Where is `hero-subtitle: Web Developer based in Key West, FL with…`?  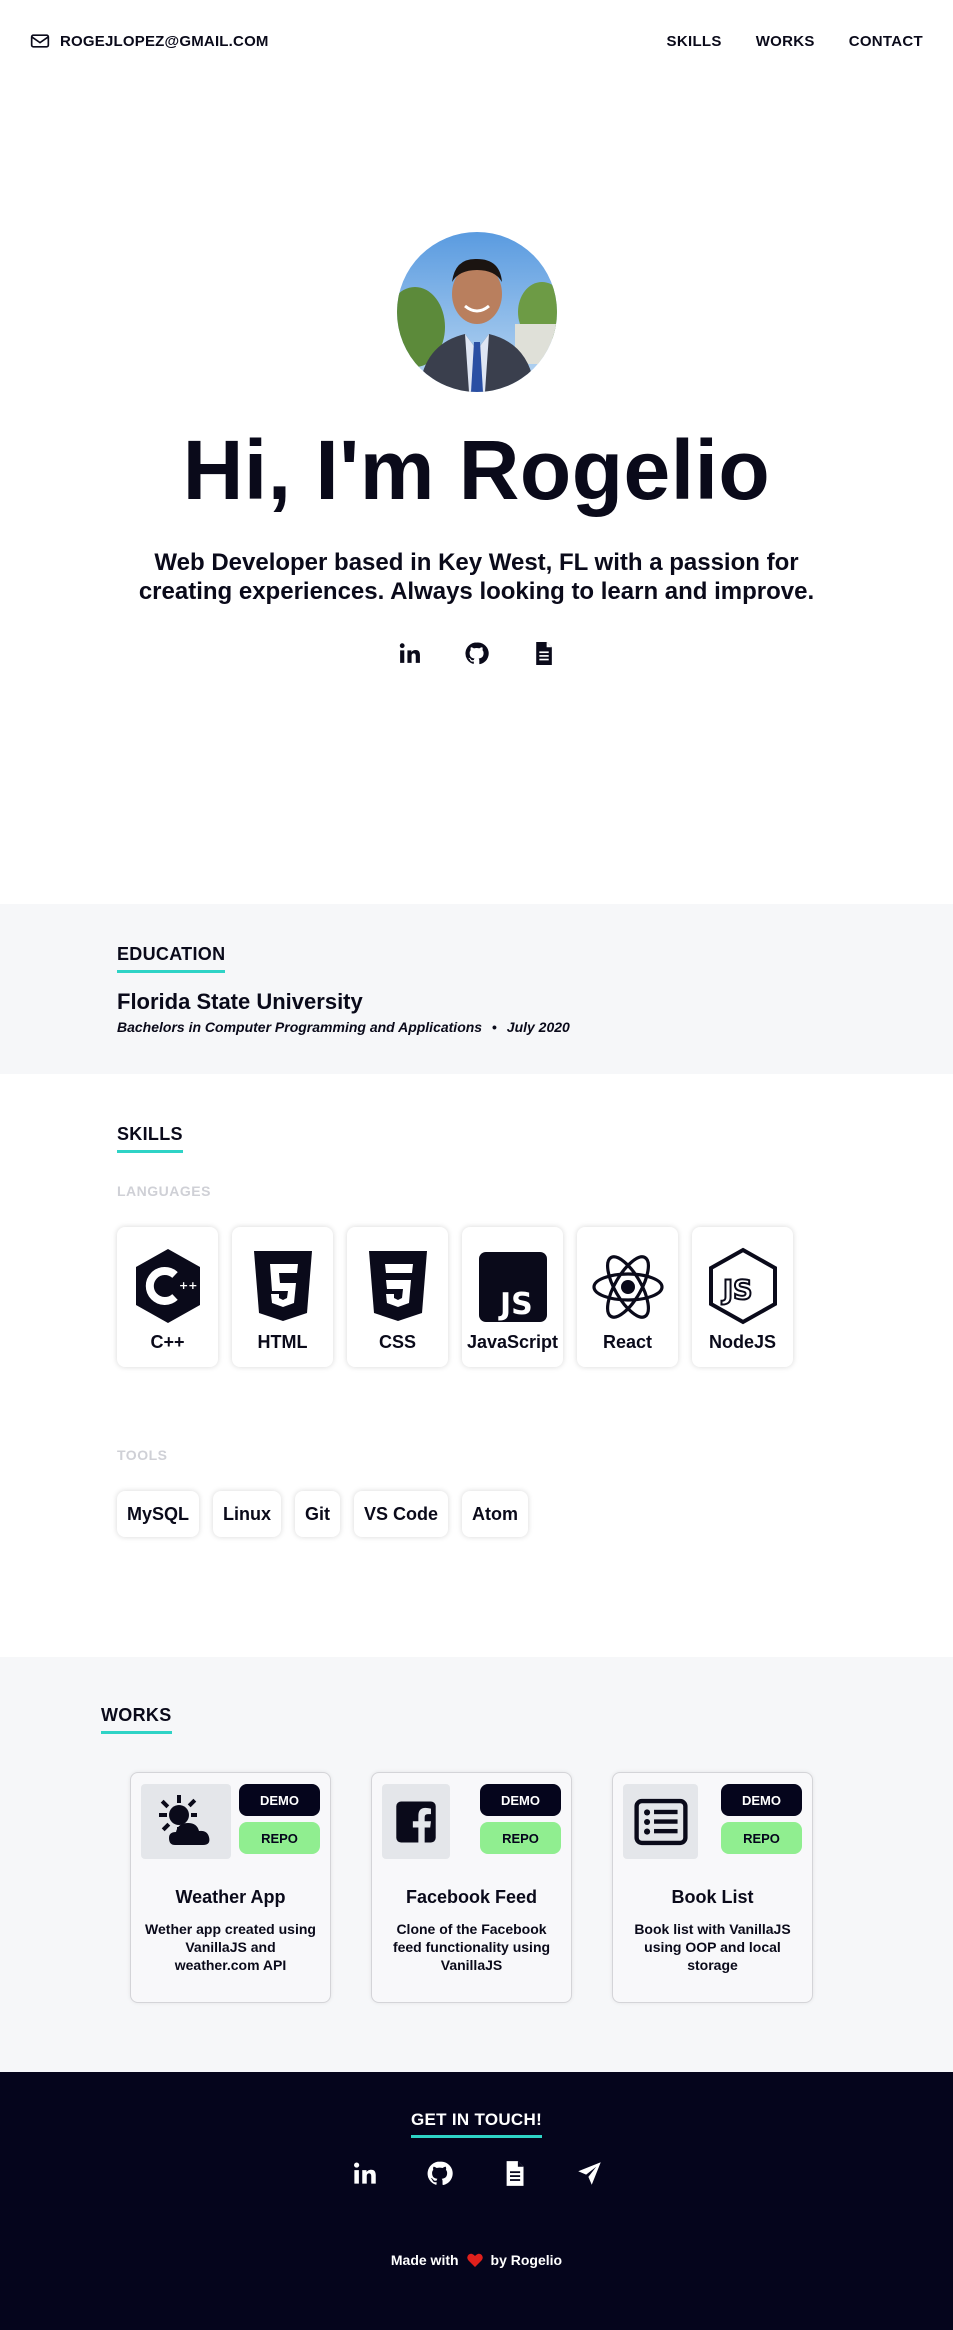
hero-subtitle: Web Developer based in Key West, FL with… is located at coordinates (476, 577).